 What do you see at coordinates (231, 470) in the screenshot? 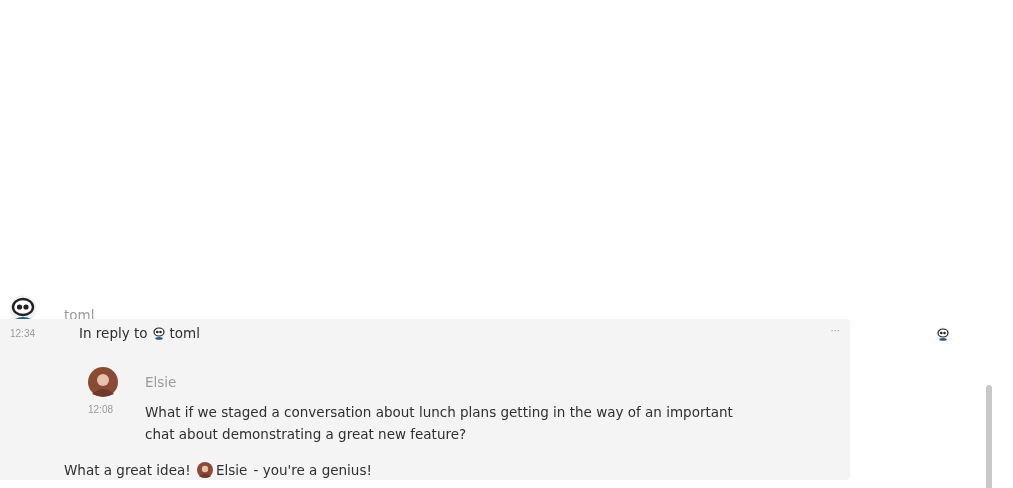
I see `user-mention: Elsie` at bounding box center [231, 470].